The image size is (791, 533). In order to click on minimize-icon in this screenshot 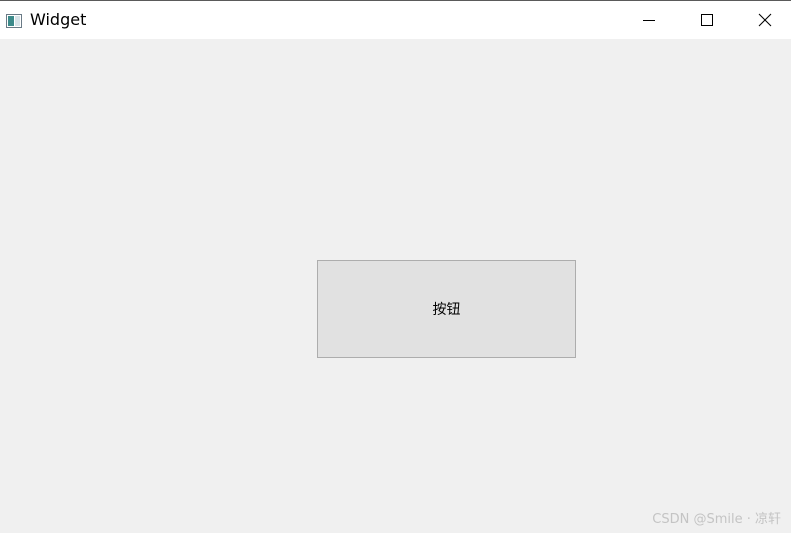, I will do `click(649, 20)`.